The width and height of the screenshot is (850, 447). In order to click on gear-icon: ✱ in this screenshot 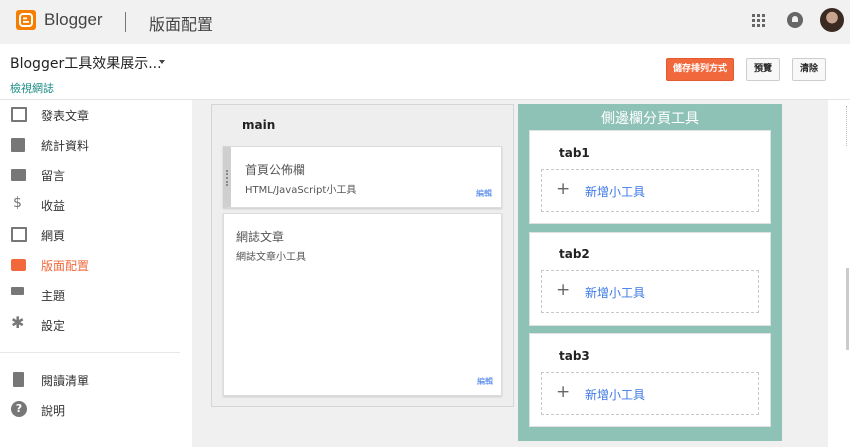, I will do `click(18, 322)`.